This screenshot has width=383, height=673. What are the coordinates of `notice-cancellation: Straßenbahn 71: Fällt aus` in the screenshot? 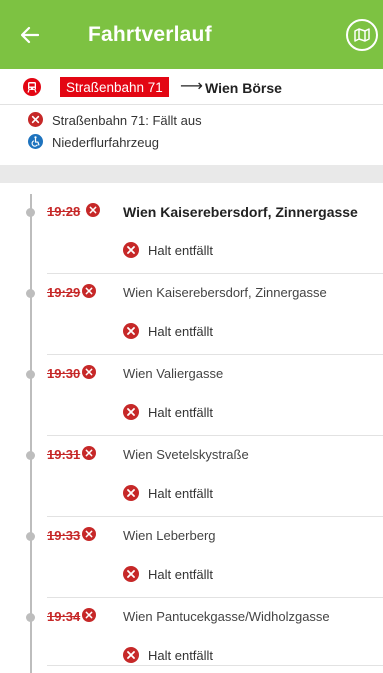 It's located at (191, 120).